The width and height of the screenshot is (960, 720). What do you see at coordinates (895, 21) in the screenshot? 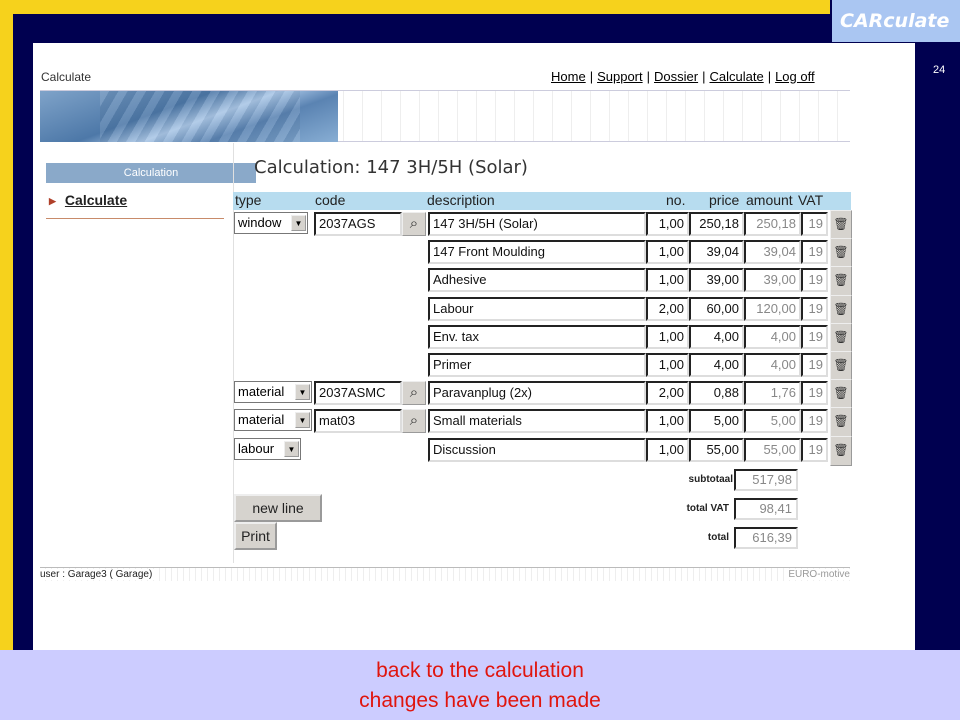
I see `logo-text: CARculate` at bounding box center [895, 21].